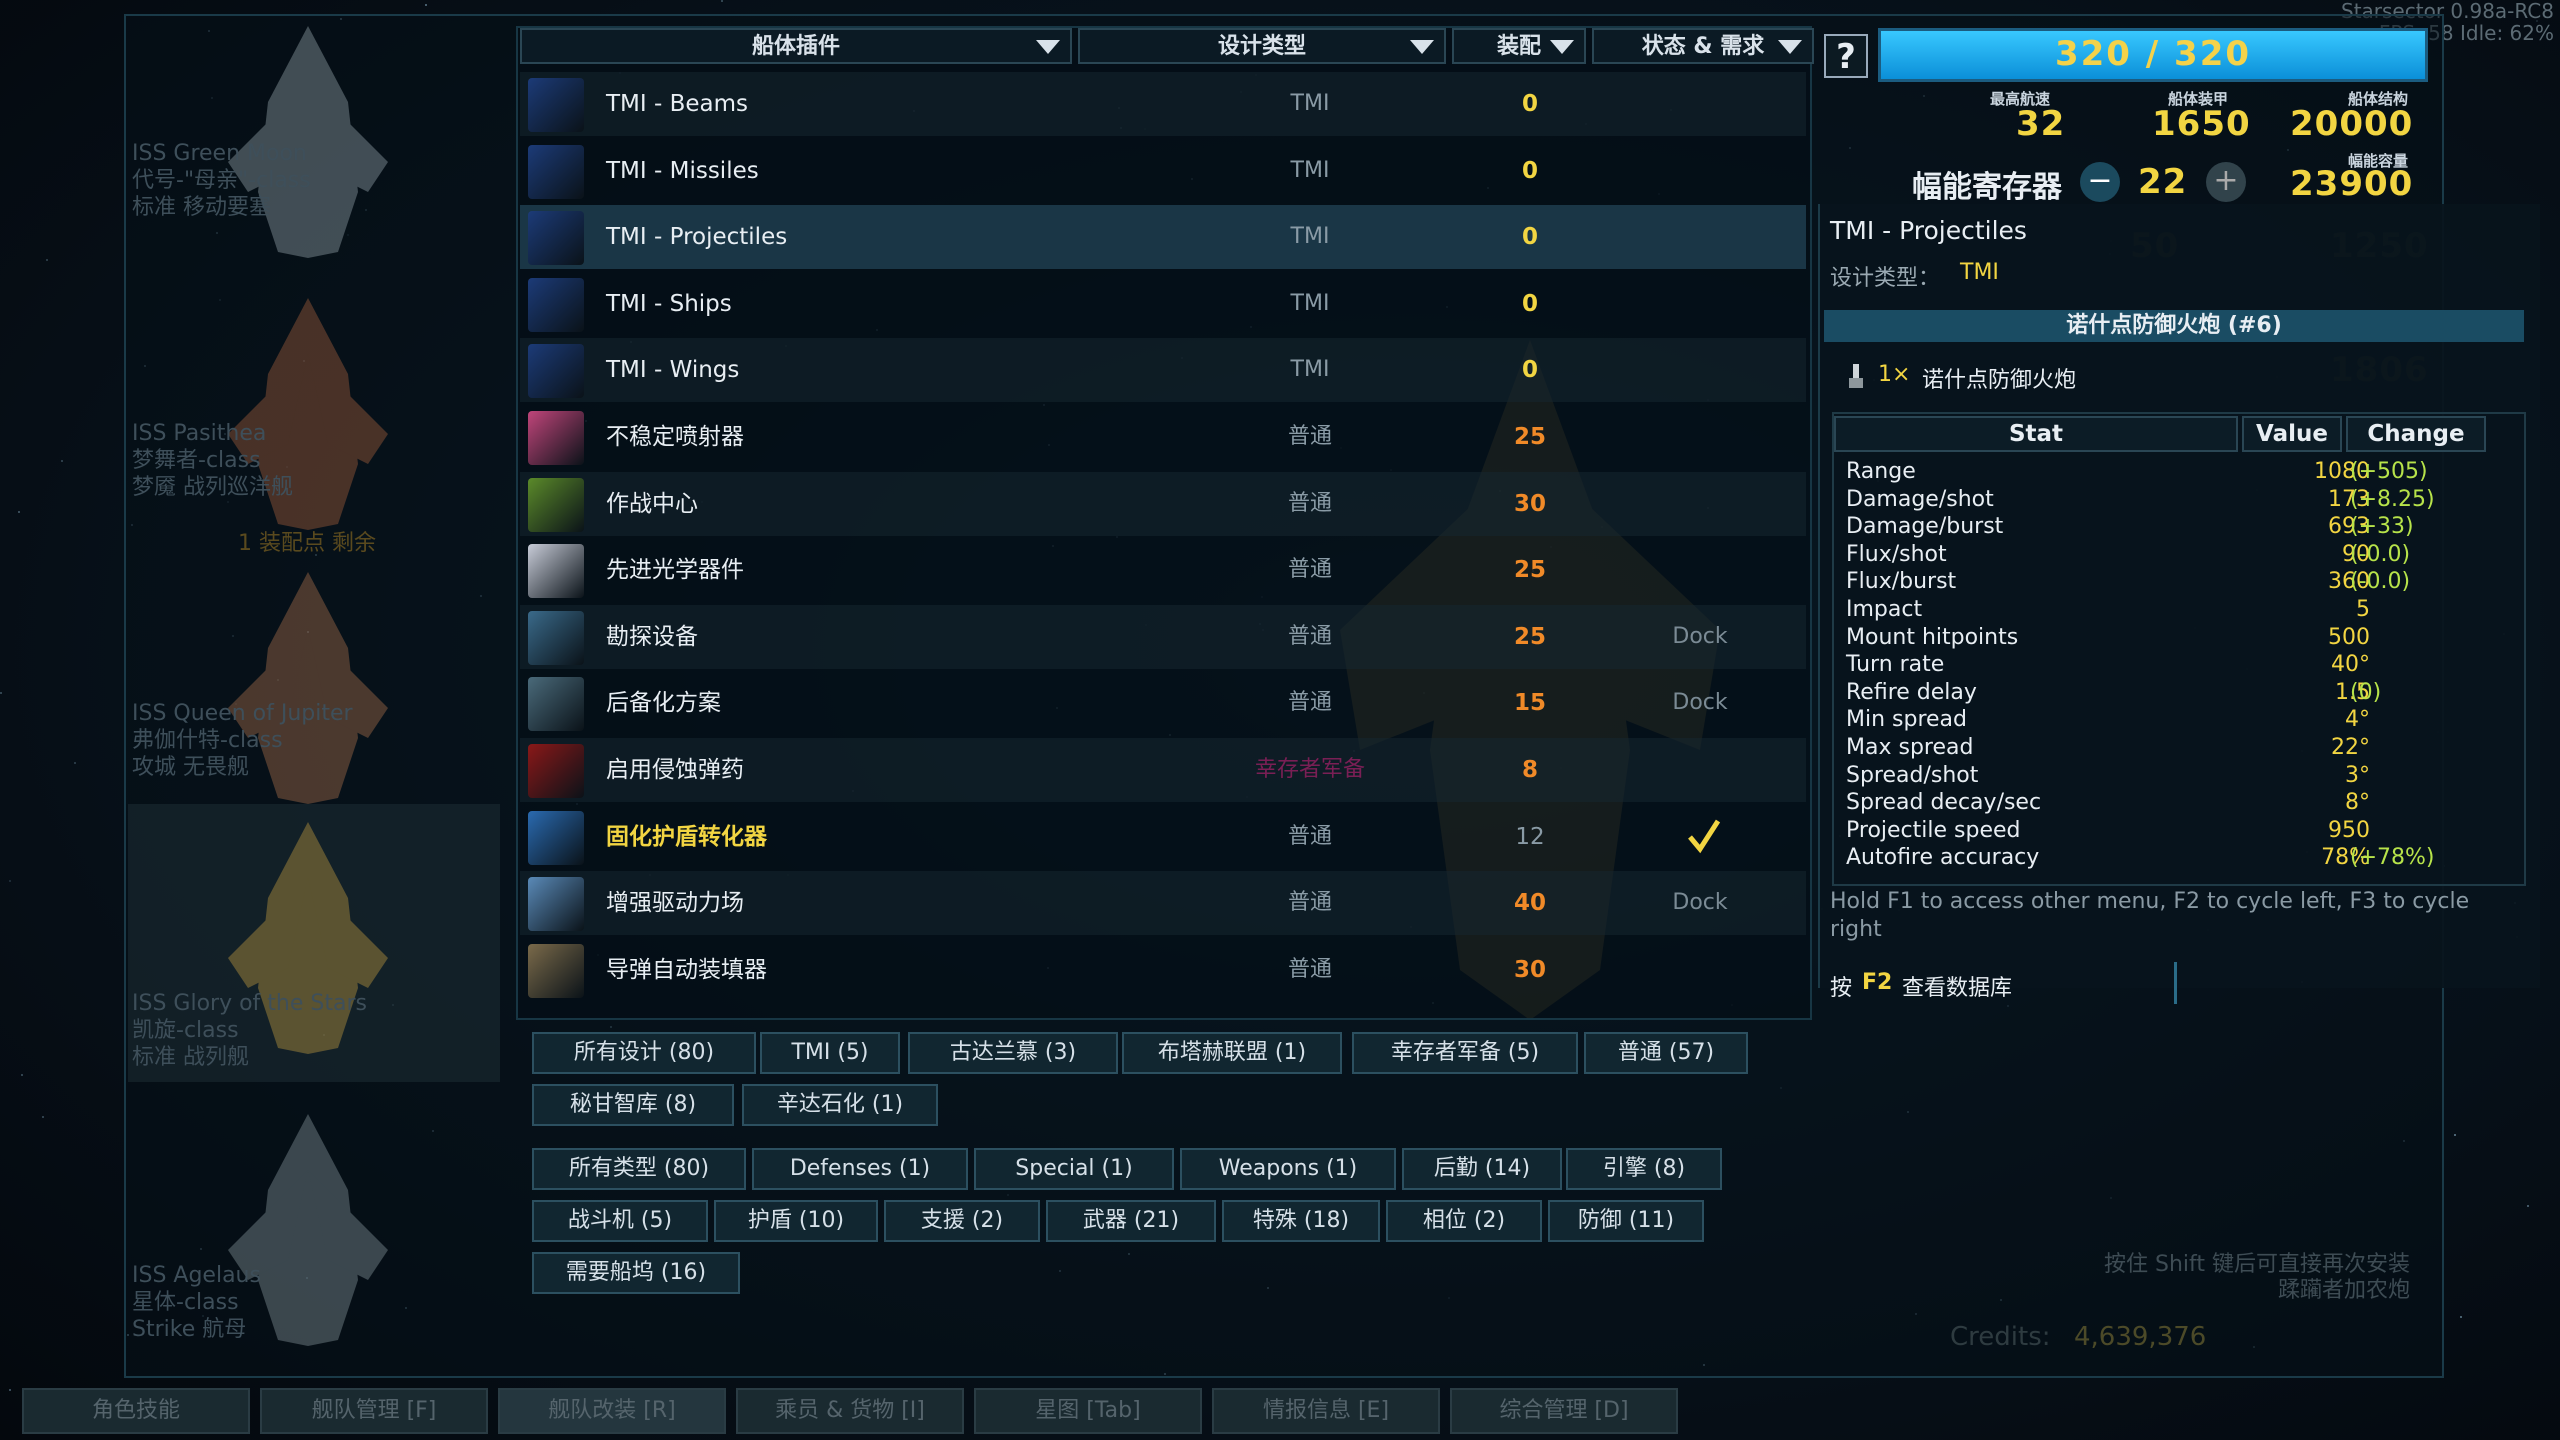 This screenshot has height=1440, width=2560. I want to click on fleet-member-note: 1 装配点 剩余, so click(307, 543).